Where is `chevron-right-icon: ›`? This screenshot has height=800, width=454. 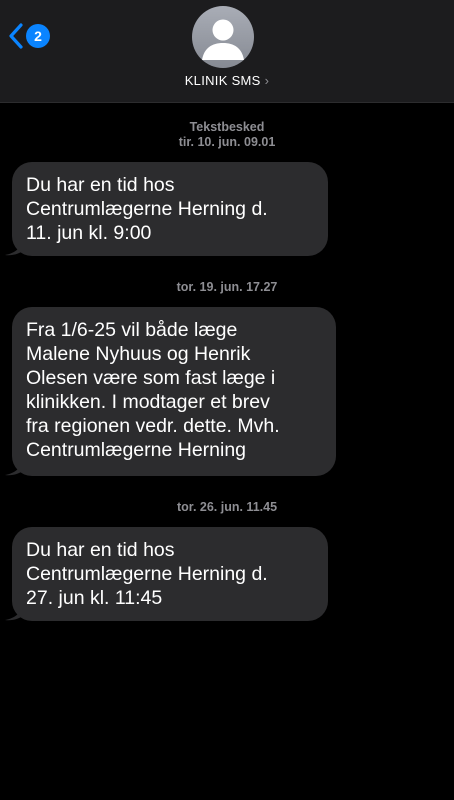
chevron-right-icon: › is located at coordinates (267, 80).